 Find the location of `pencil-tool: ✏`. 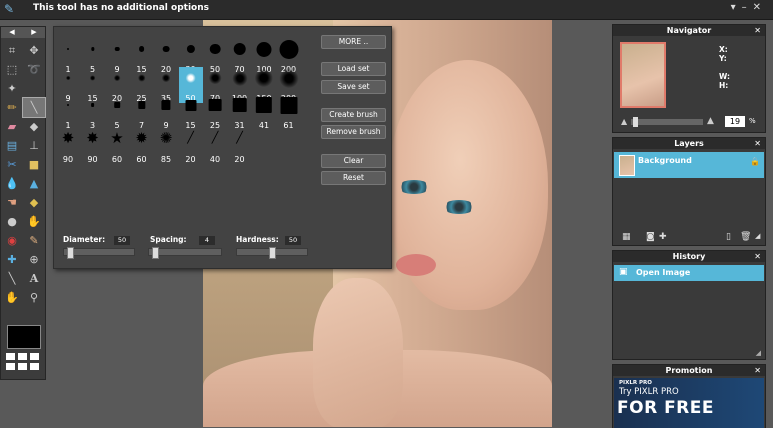

pencil-tool: ✏ is located at coordinates (12, 107).